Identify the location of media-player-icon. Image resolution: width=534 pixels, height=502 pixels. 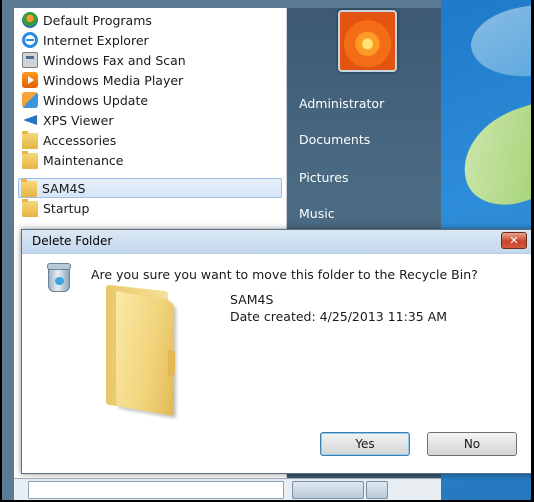
(30, 80).